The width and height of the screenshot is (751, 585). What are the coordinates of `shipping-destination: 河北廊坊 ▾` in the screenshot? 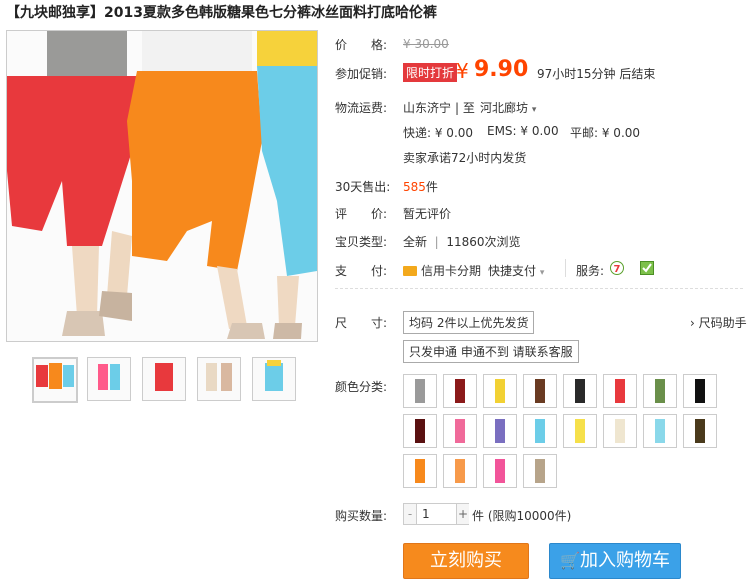 It's located at (508, 107).